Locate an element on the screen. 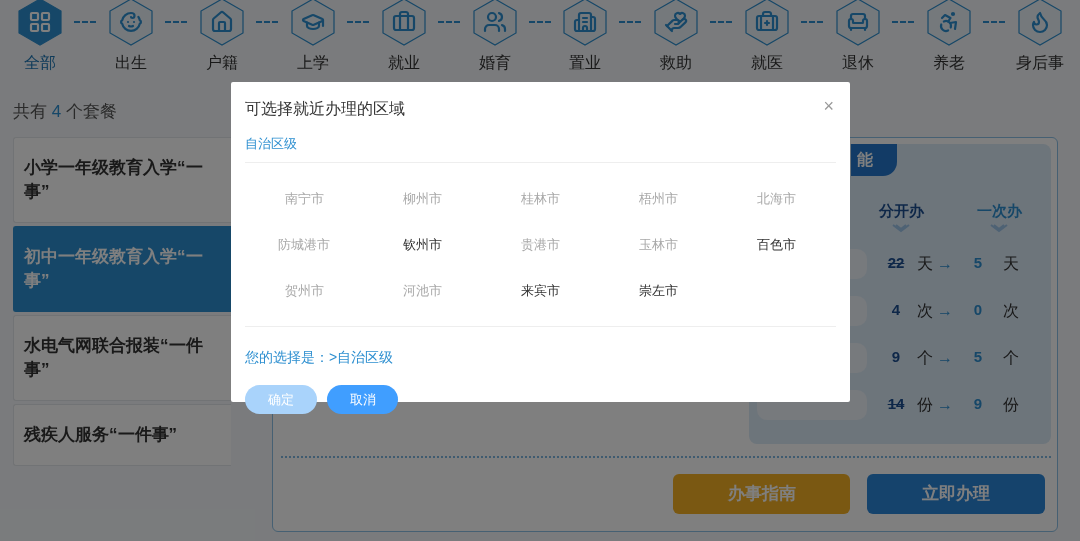 This screenshot has height=541, width=1080. city-option: 百色市 is located at coordinates (777, 245).